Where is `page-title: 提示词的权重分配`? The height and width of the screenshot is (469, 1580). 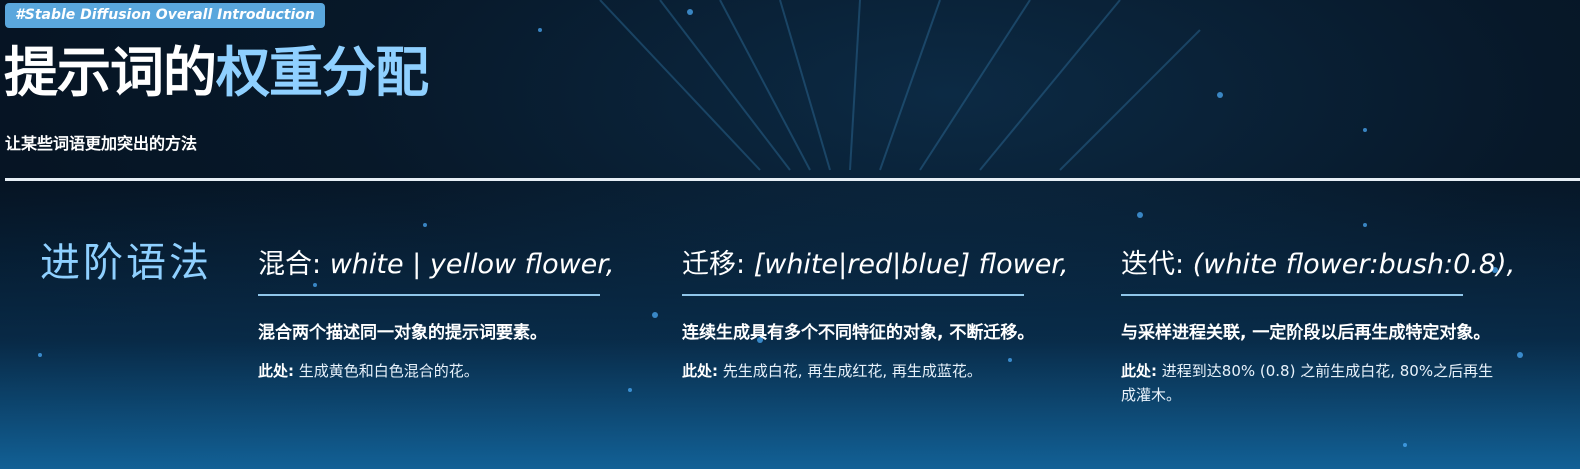
page-title: 提示词的权重分配 is located at coordinates (216, 73).